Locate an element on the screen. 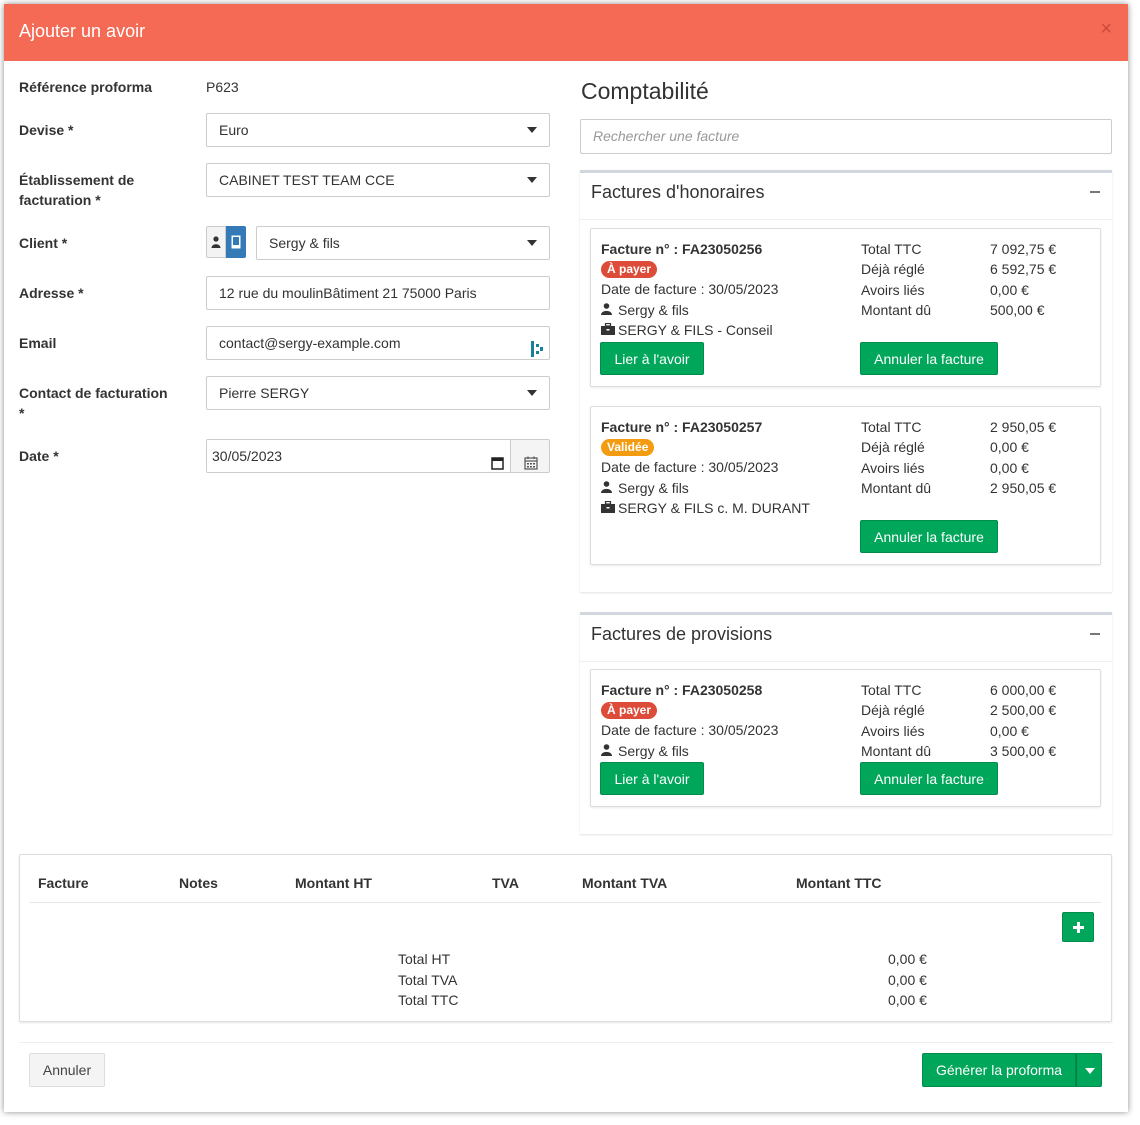  invoice-mission: SERGY & FILS c. M. DURANT is located at coordinates (705, 508).